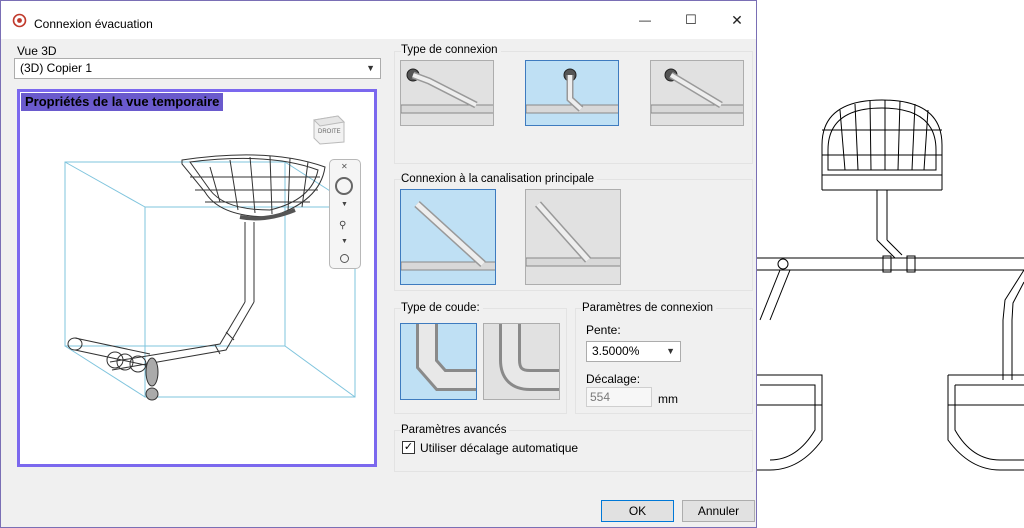 Image resolution: width=1024 pixels, height=528 pixels. What do you see at coordinates (619, 397) in the screenshot?
I see `decalage-input: 554` at bounding box center [619, 397].